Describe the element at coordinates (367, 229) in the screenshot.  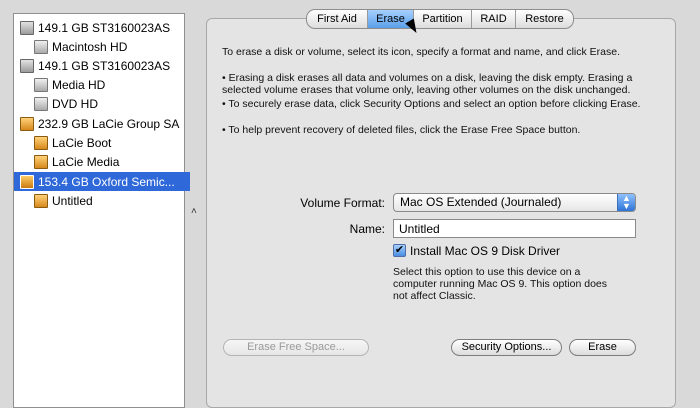
I see `name-label: Name:` at that location.